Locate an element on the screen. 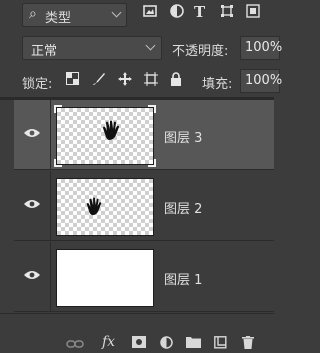 This screenshot has height=353, width=320. layer-style-fx-button: fx is located at coordinates (108, 342).